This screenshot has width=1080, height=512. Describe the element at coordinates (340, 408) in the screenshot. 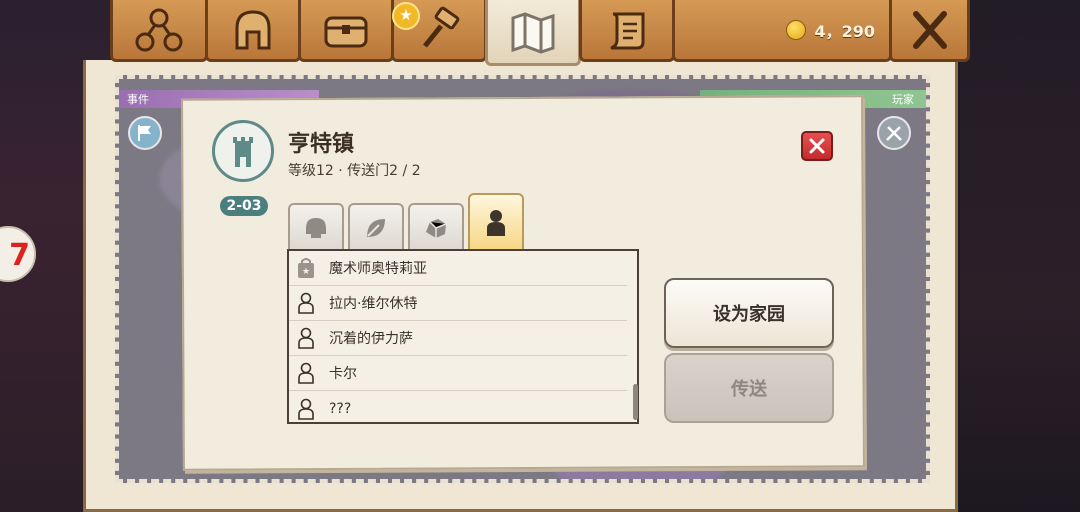

I see `npc-name: ???` at that location.